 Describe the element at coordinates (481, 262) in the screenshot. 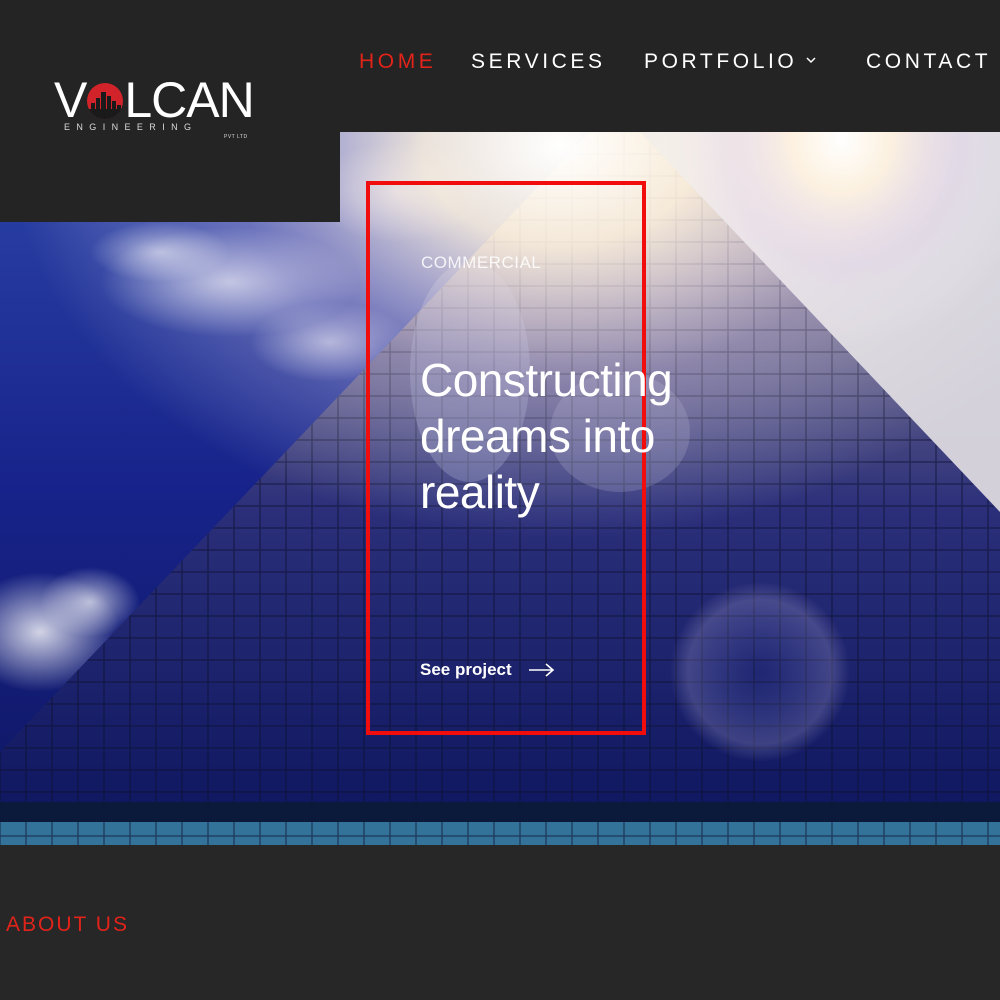

I see `slide-category: COMMERCIAL` at that location.